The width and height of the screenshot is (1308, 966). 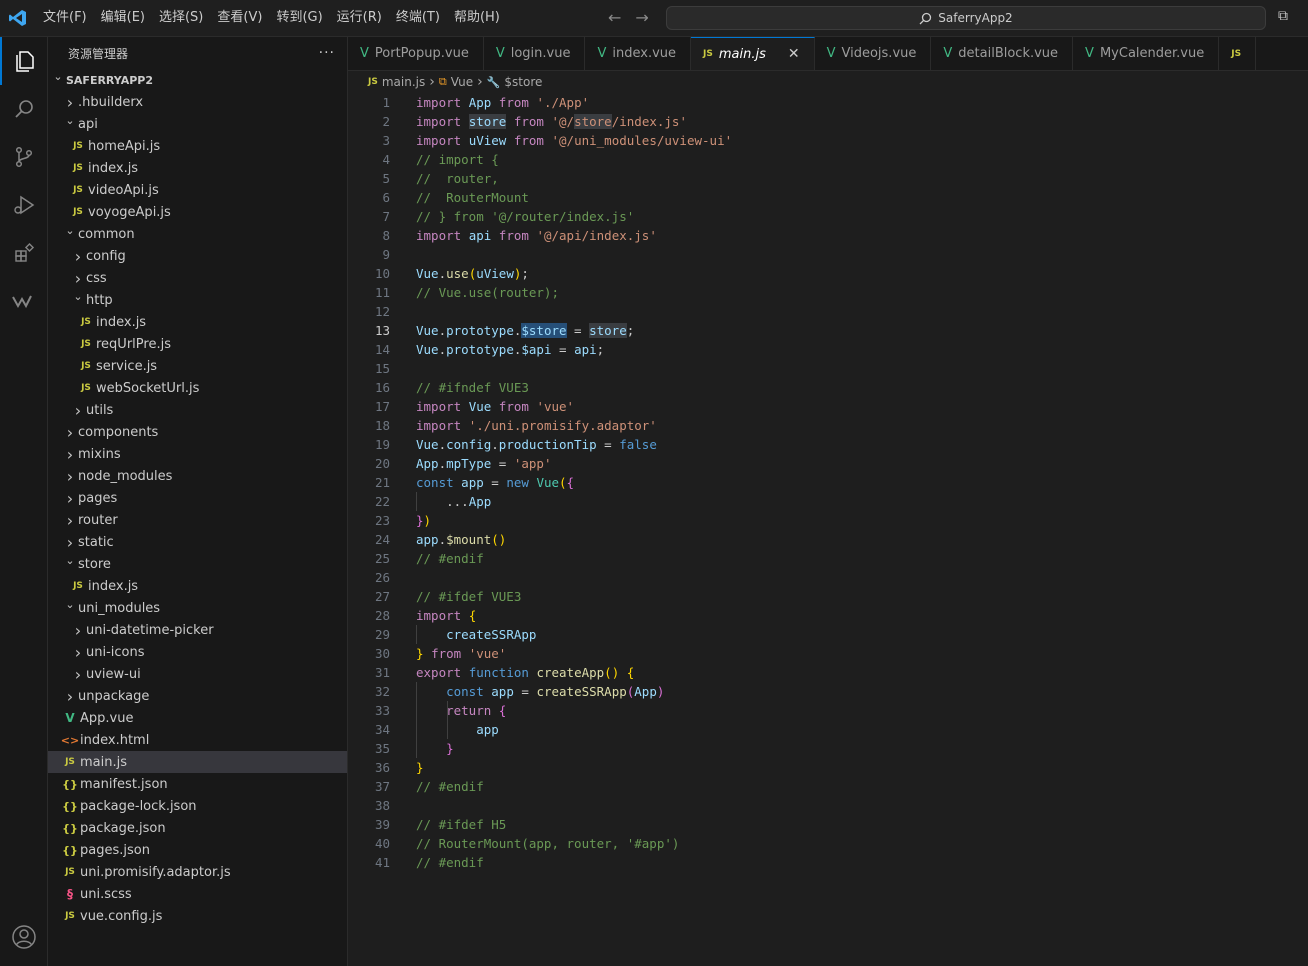 What do you see at coordinates (24, 937) in the screenshot?
I see `account-icon` at bounding box center [24, 937].